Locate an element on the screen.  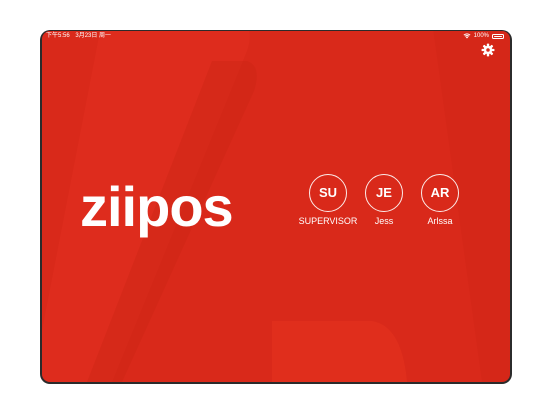
user-name: Jess is located at coordinates (384, 221).